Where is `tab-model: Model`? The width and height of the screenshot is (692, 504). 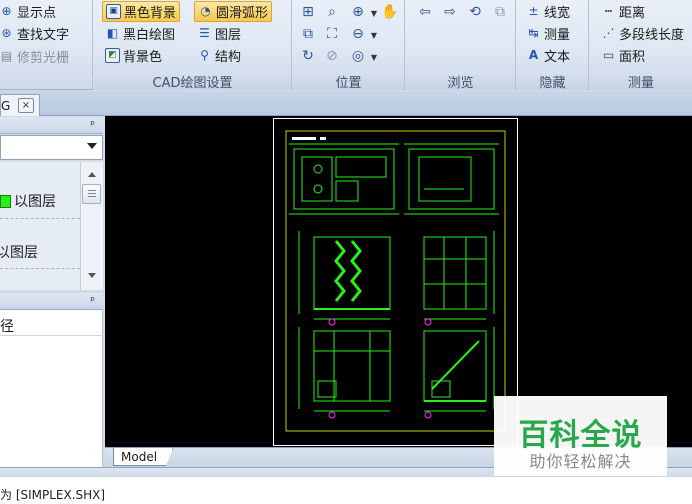
tab-model: Model is located at coordinates (143, 457).